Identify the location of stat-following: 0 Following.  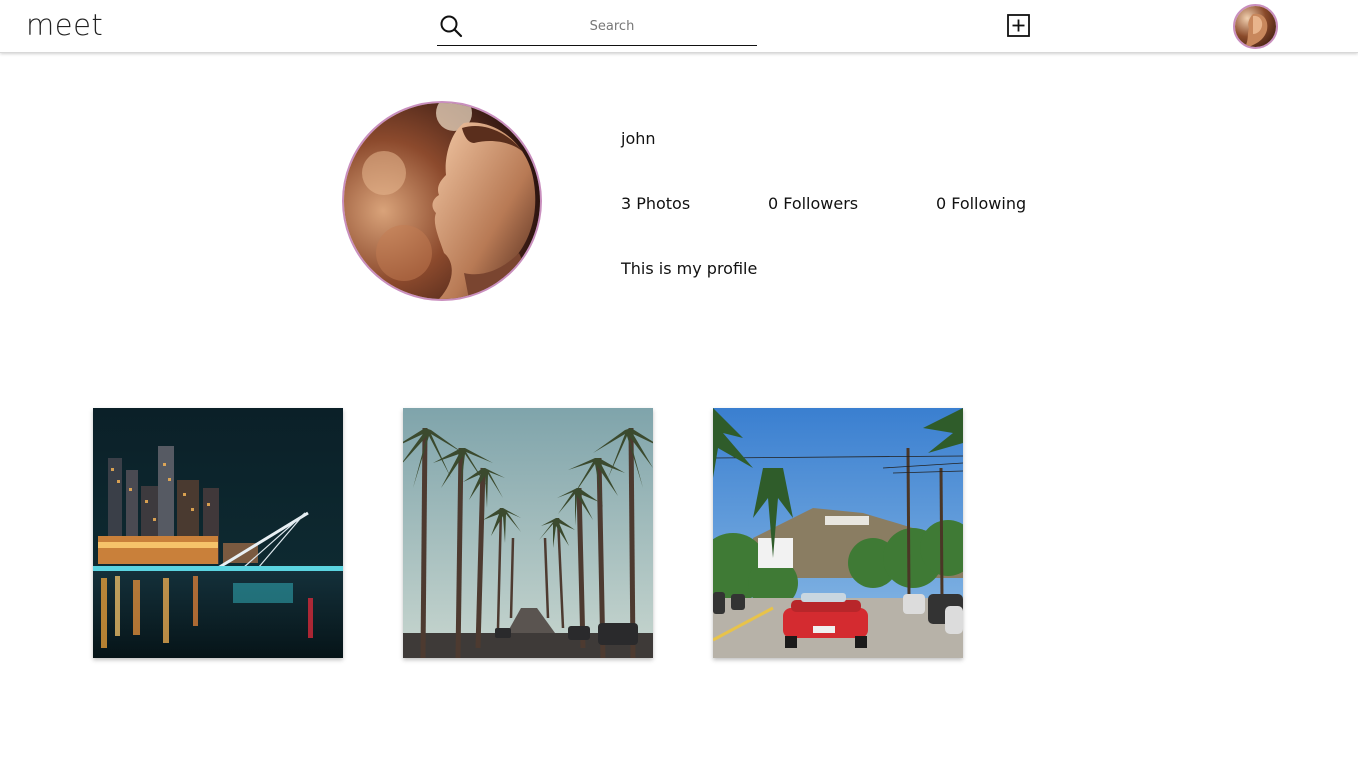
(981, 203).